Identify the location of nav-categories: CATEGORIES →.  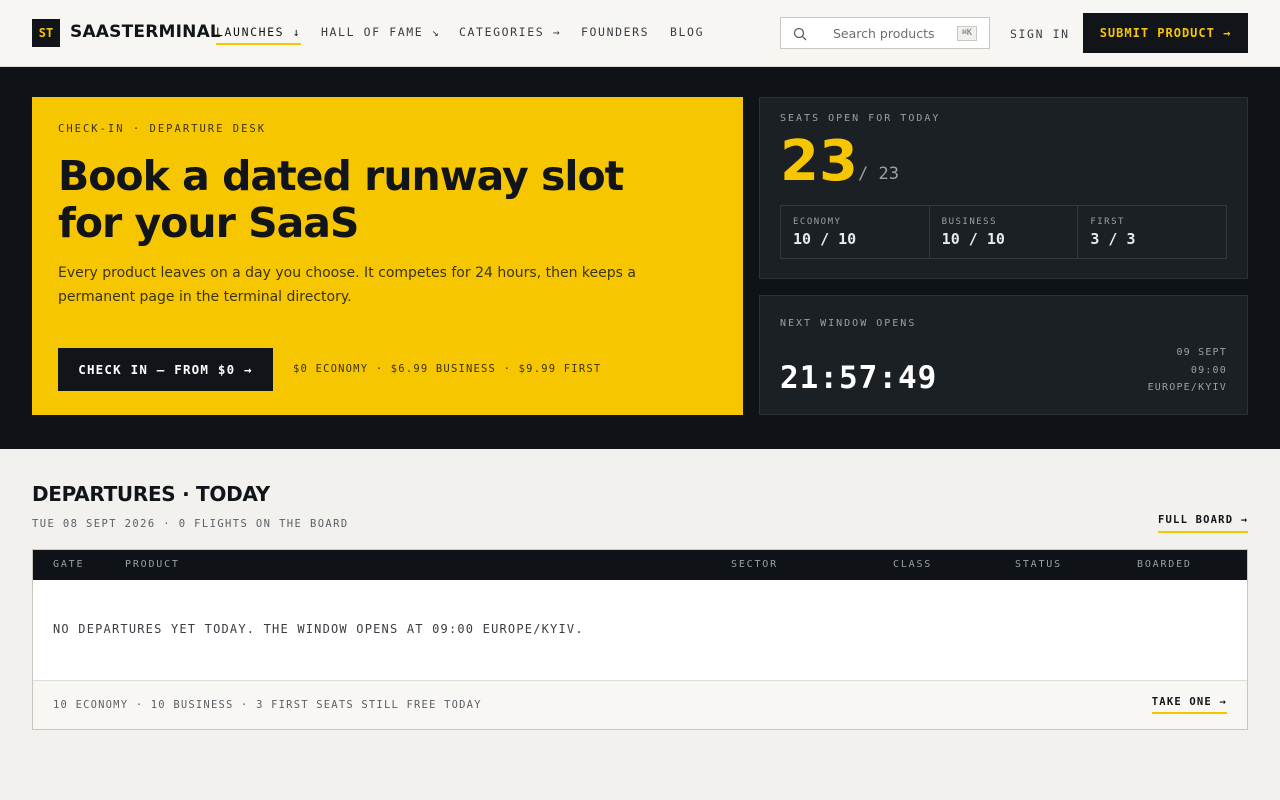
(510, 32).